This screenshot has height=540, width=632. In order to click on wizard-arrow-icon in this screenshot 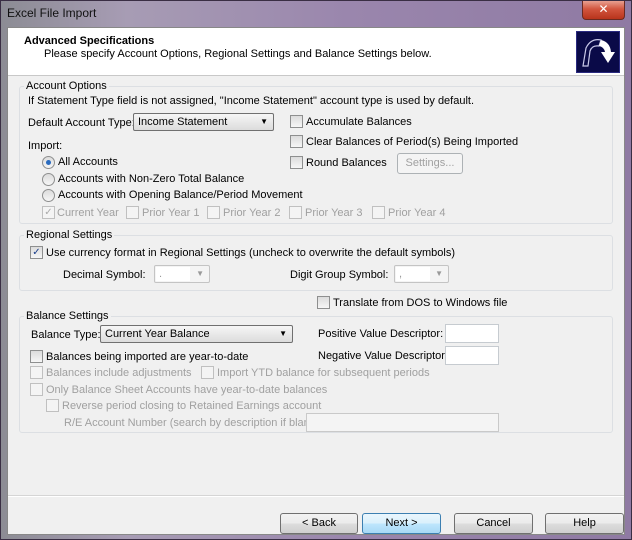, I will do `click(598, 52)`.